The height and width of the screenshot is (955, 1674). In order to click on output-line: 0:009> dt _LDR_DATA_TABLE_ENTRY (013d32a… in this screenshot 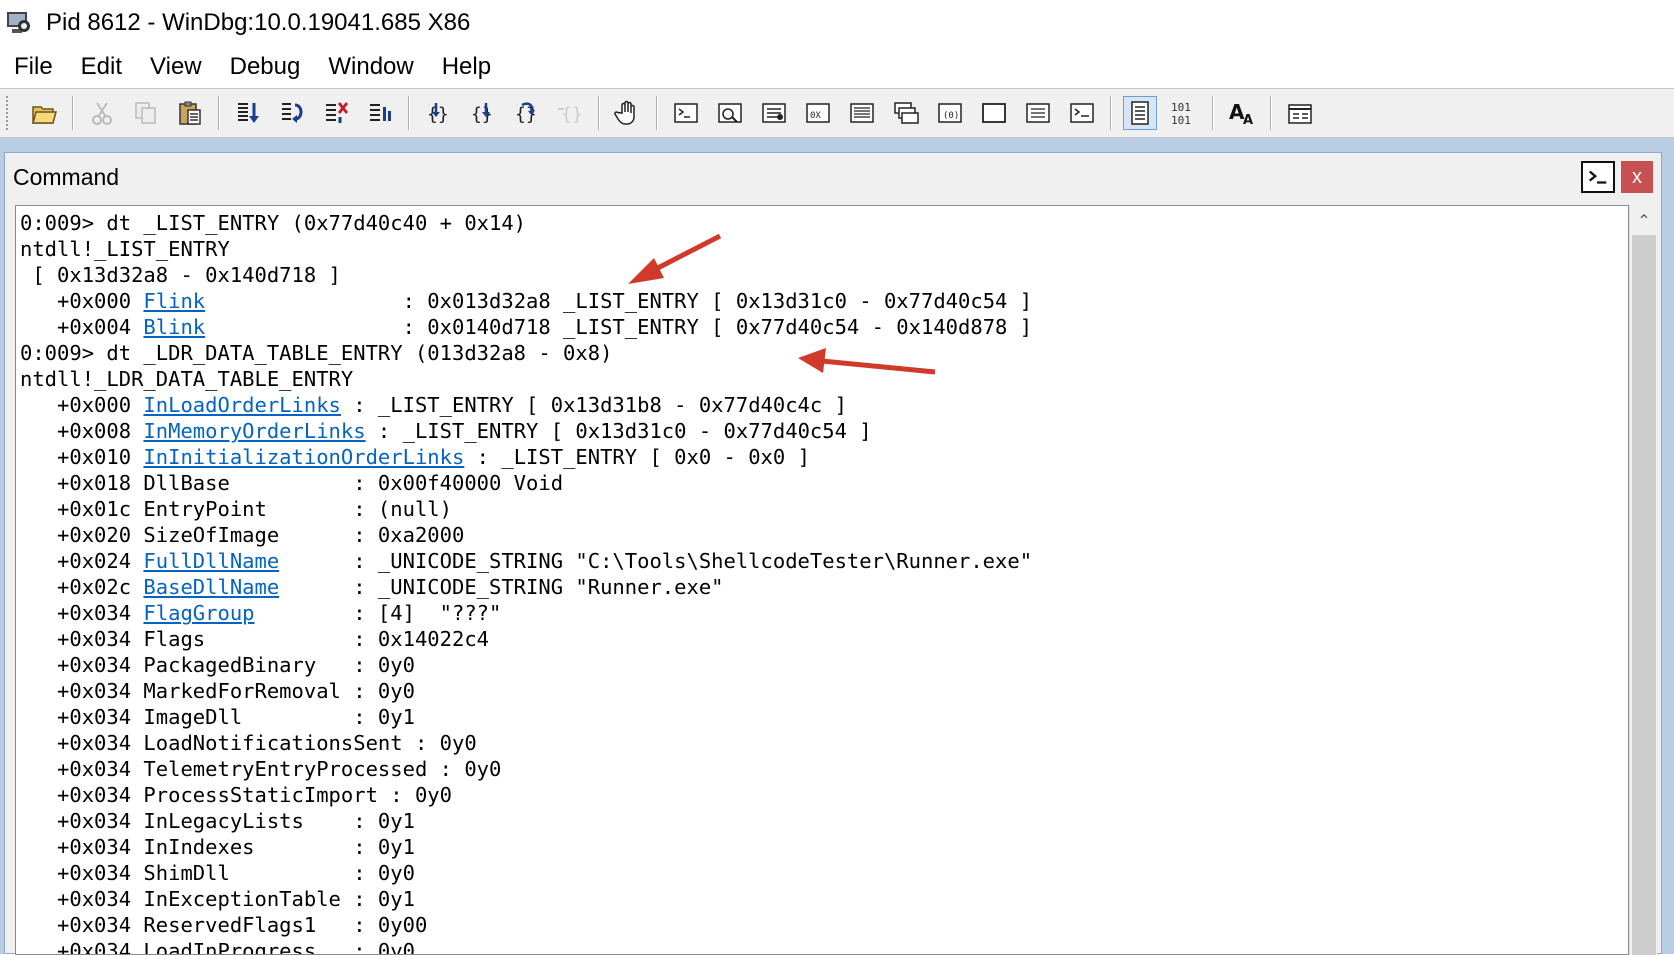, I will do `click(526, 353)`.